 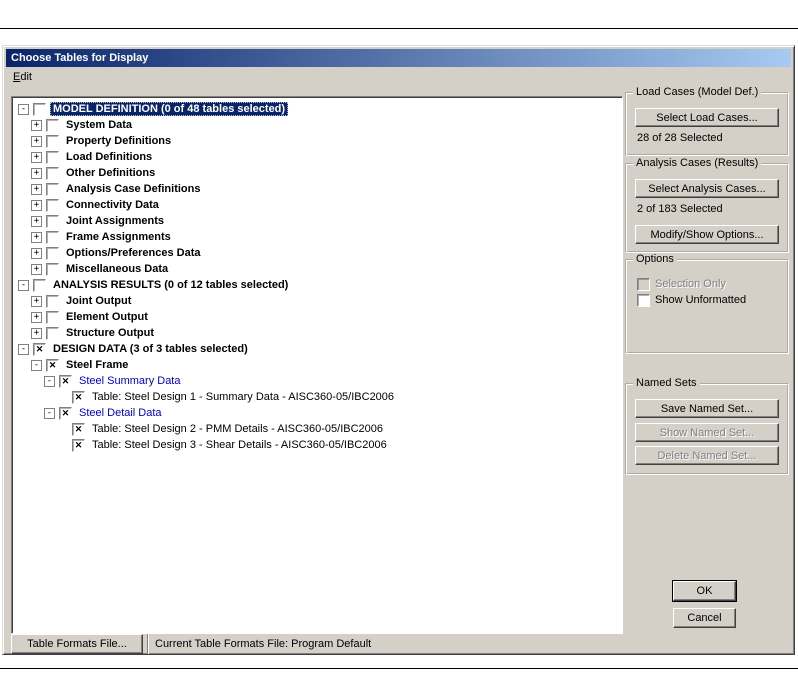 I want to click on selection-only-checkbox: Selection Only, so click(x=681, y=284).